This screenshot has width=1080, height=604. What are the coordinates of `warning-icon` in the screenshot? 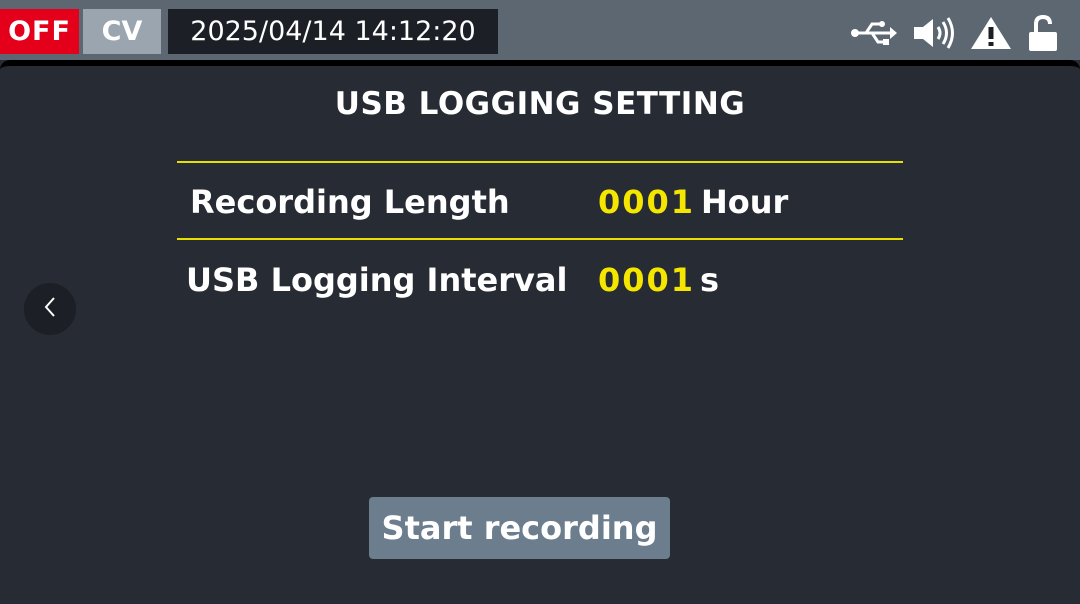 It's located at (991, 33).